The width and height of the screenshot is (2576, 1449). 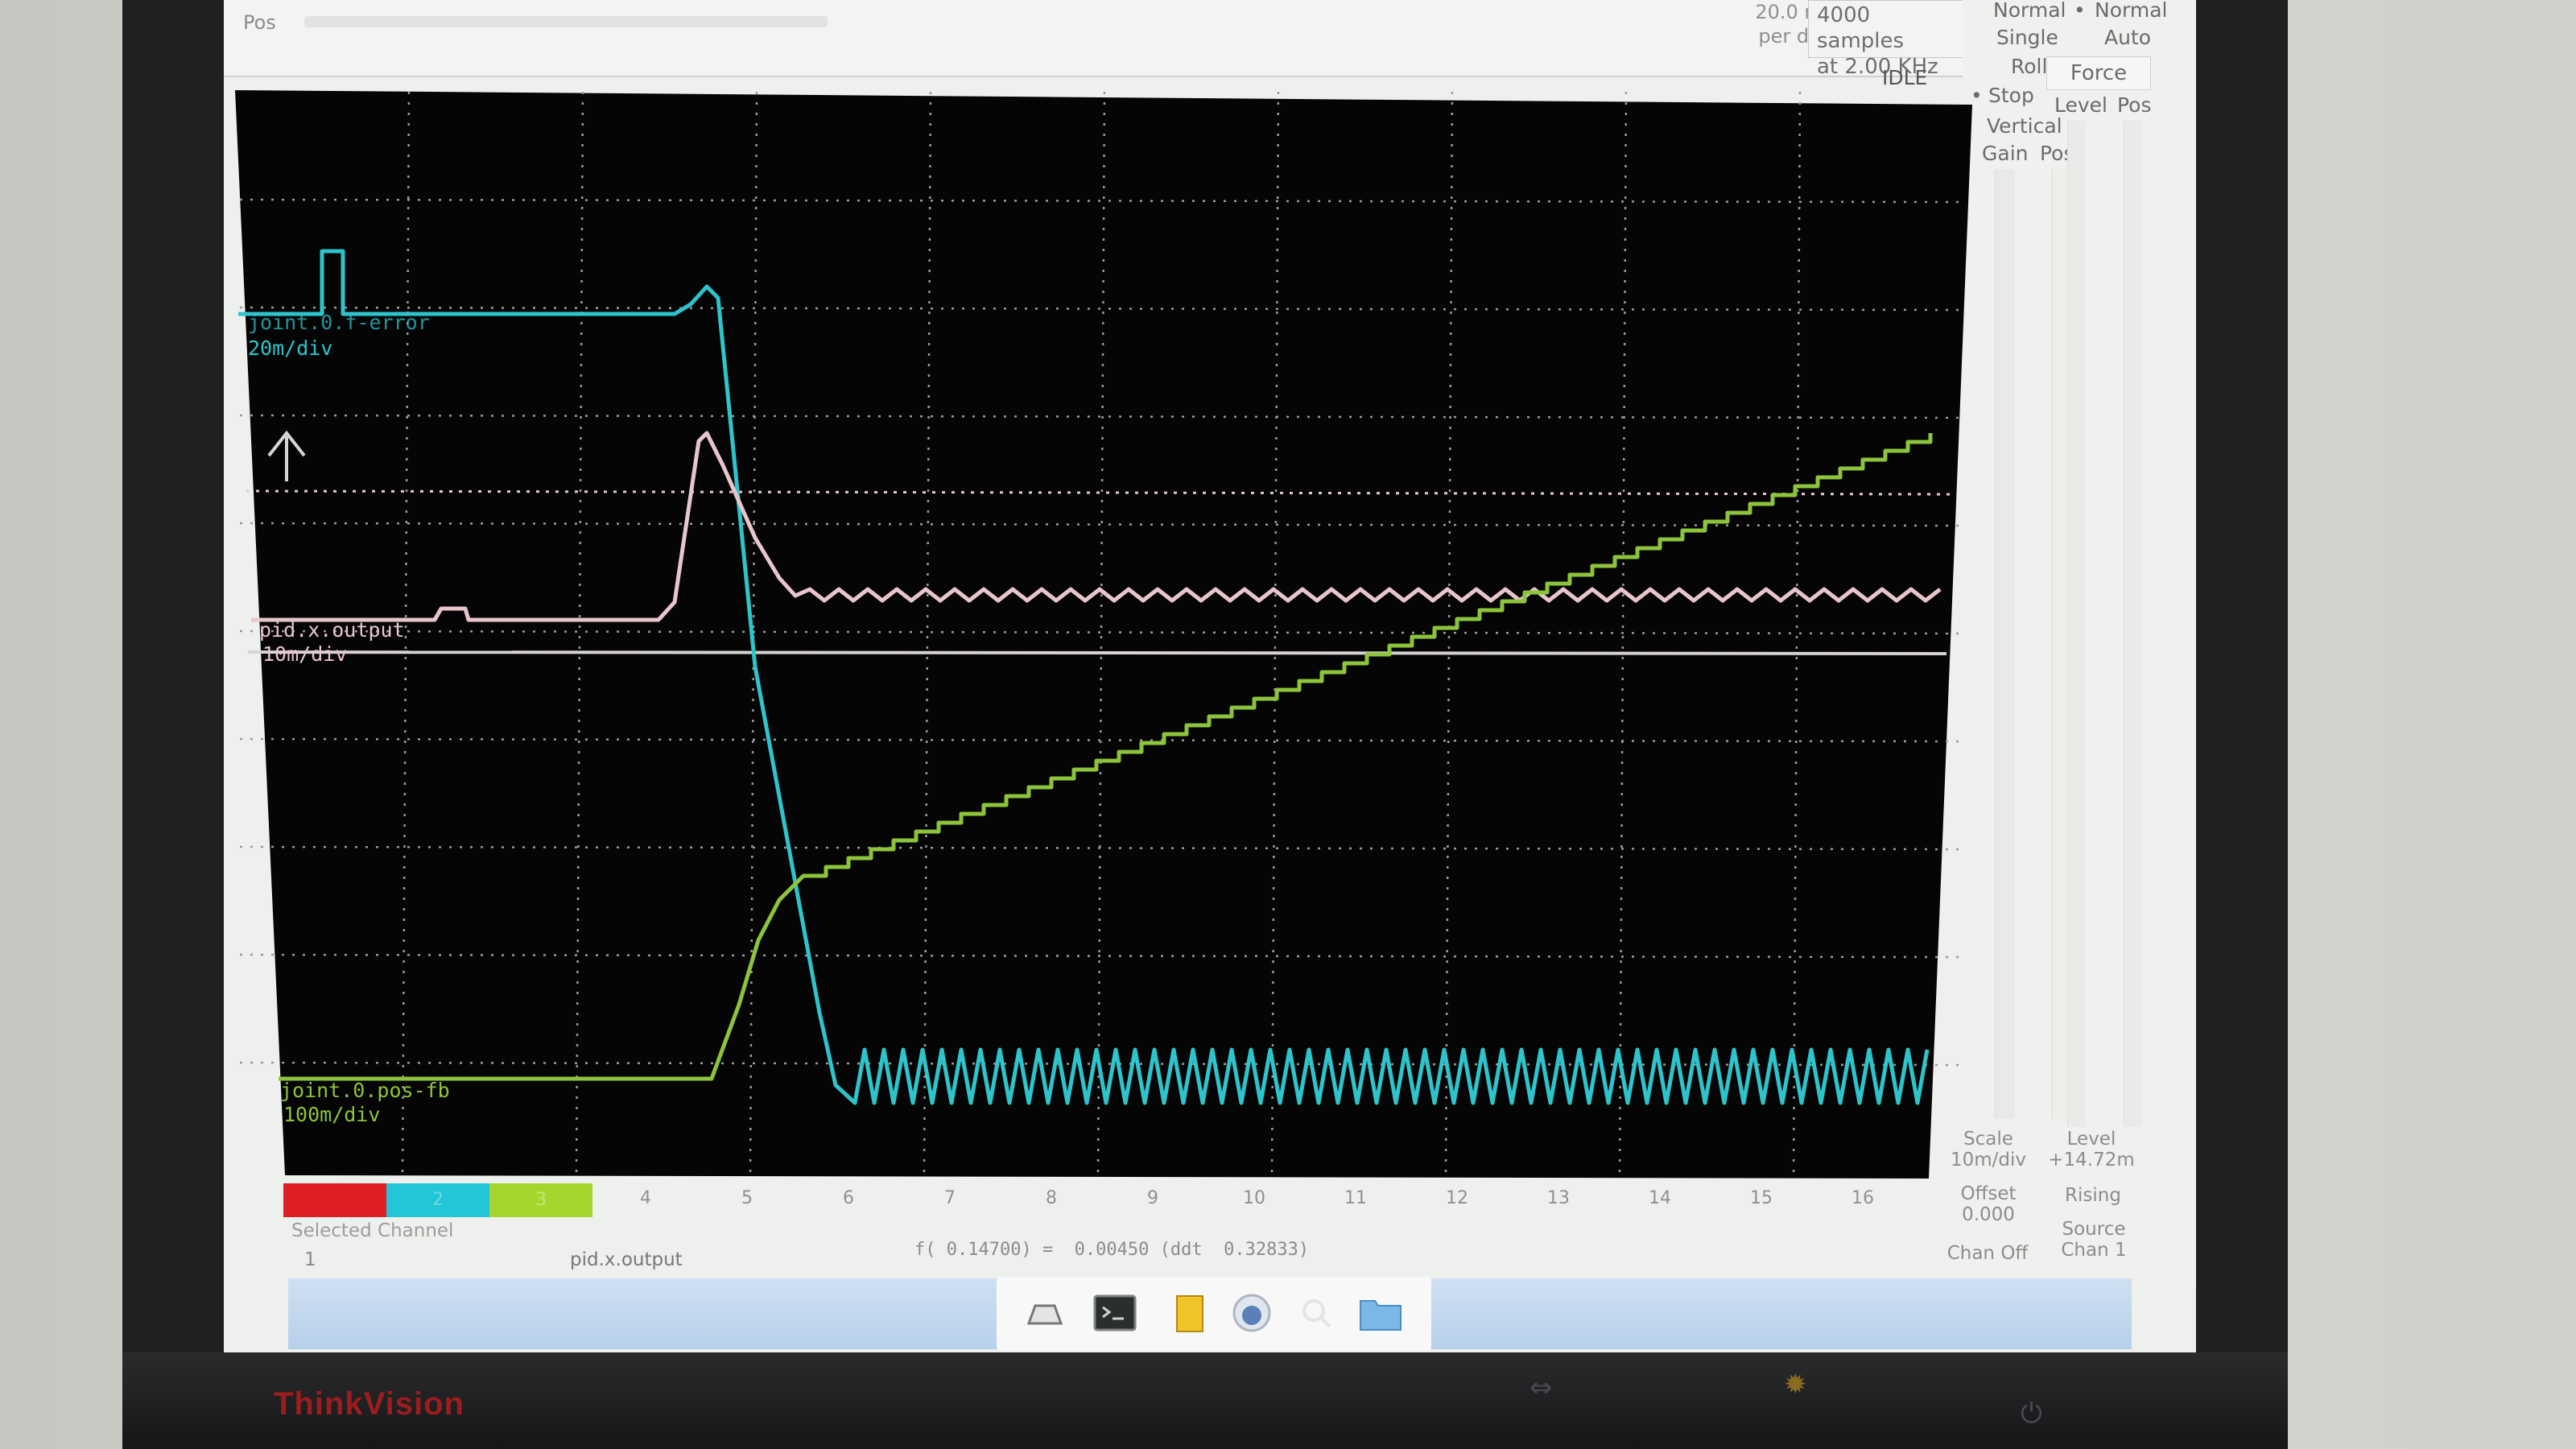 What do you see at coordinates (369, 1404) in the screenshot?
I see `brand-logo: ThinkVision` at bounding box center [369, 1404].